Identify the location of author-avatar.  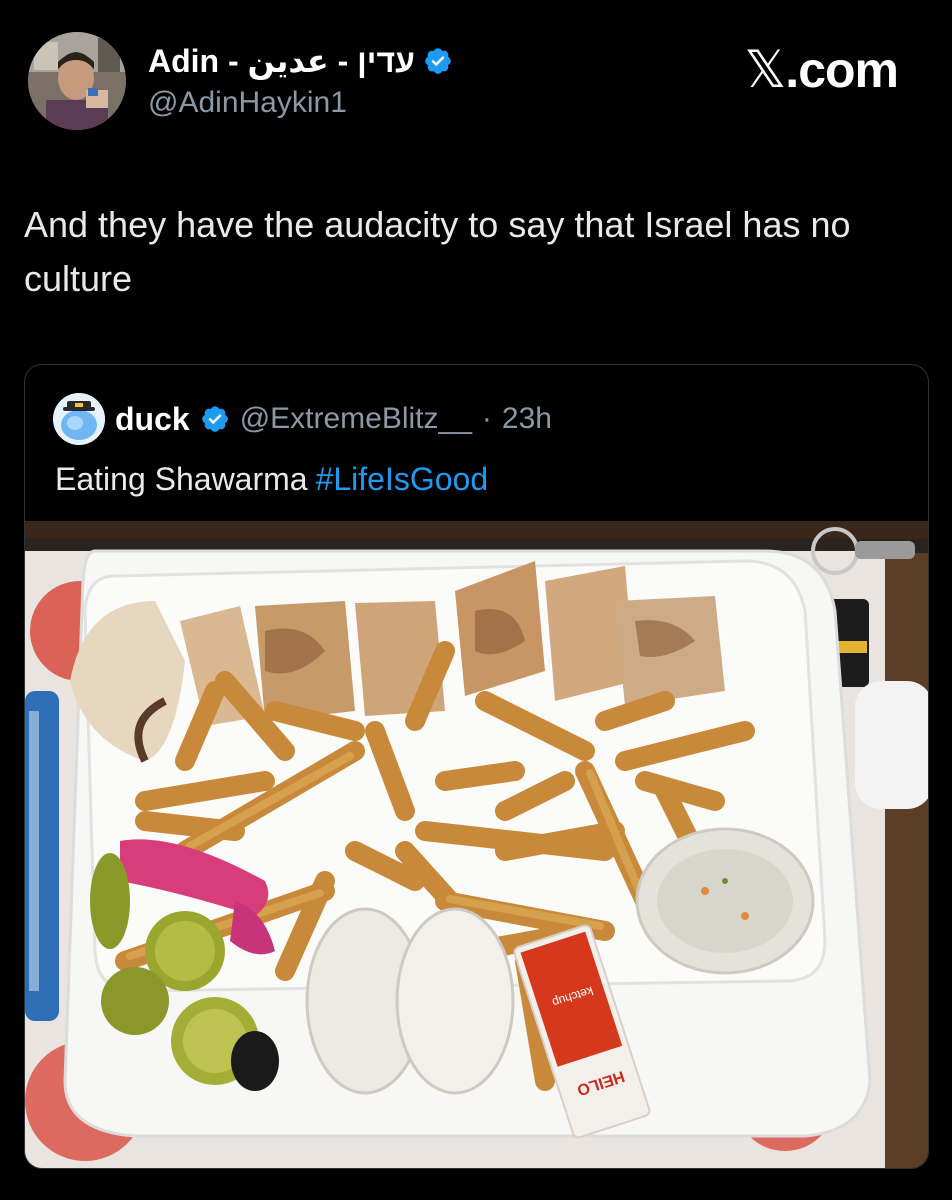
(77, 81).